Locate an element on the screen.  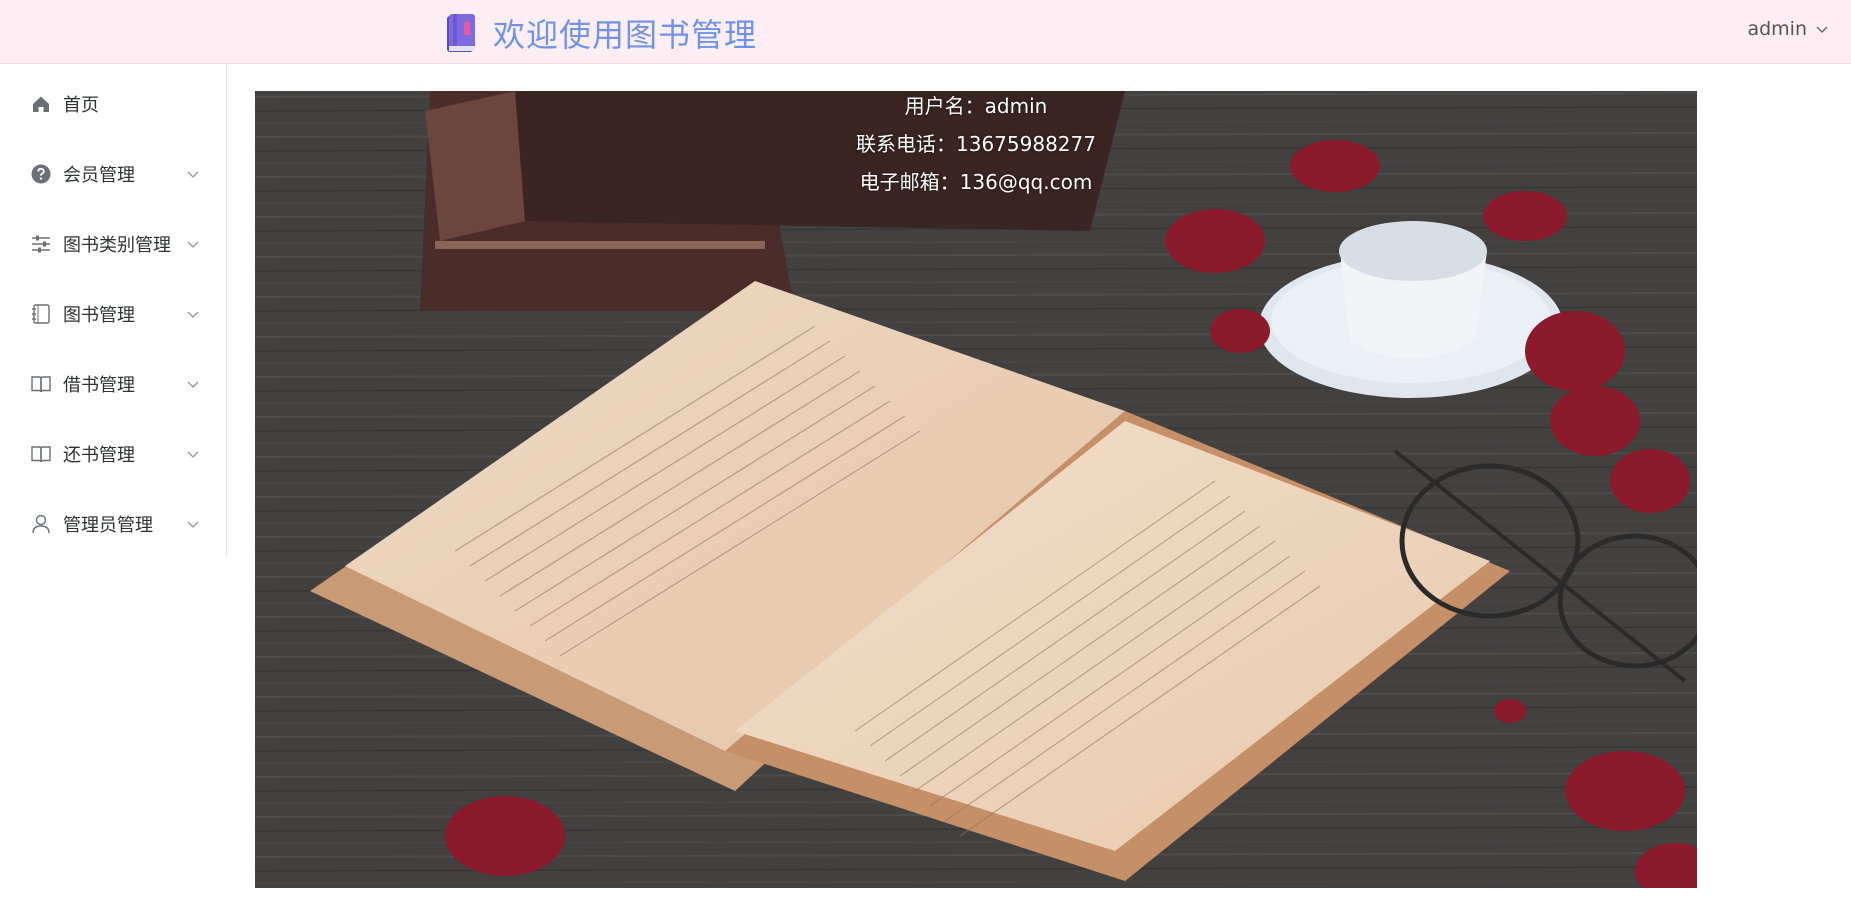
sidebar-item-admins: 管理员管理 is located at coordinates (113, 524).